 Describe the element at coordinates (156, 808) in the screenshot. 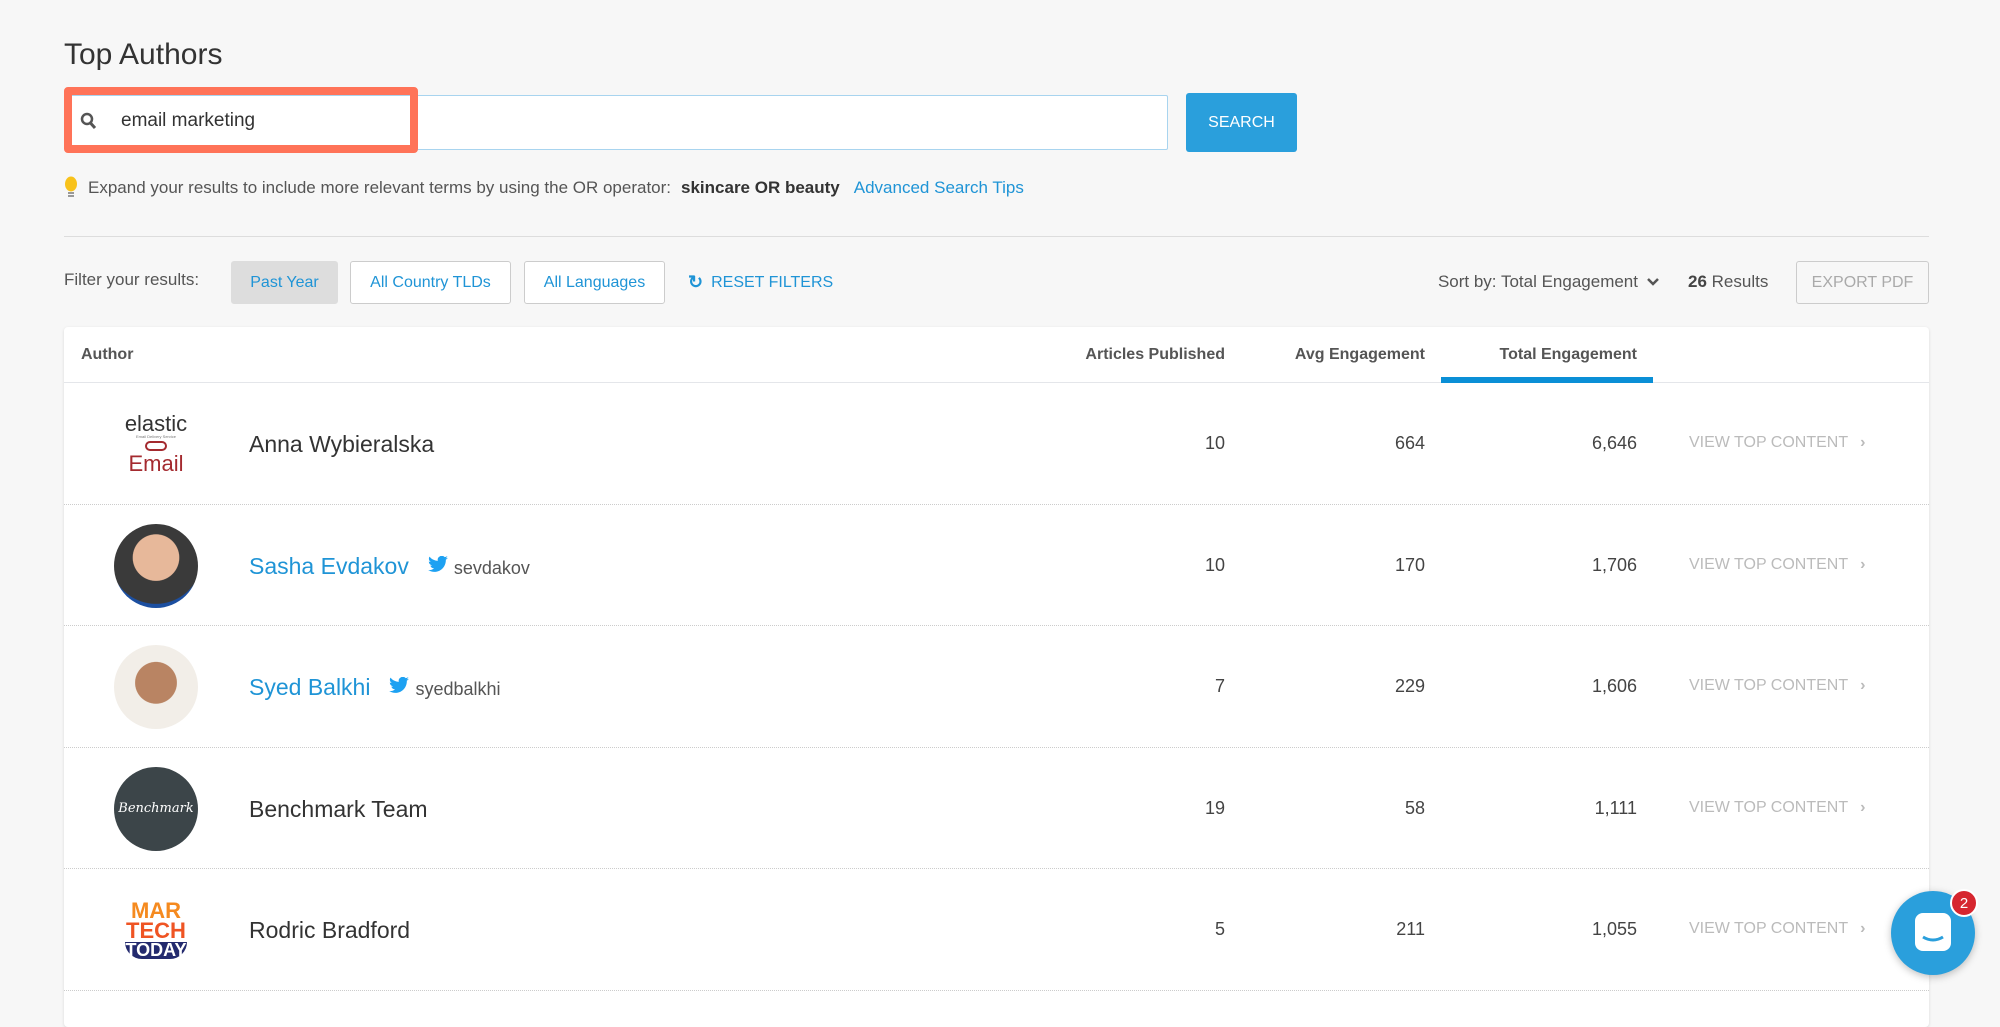

I see `author-avatar: Benchmark` at that location.